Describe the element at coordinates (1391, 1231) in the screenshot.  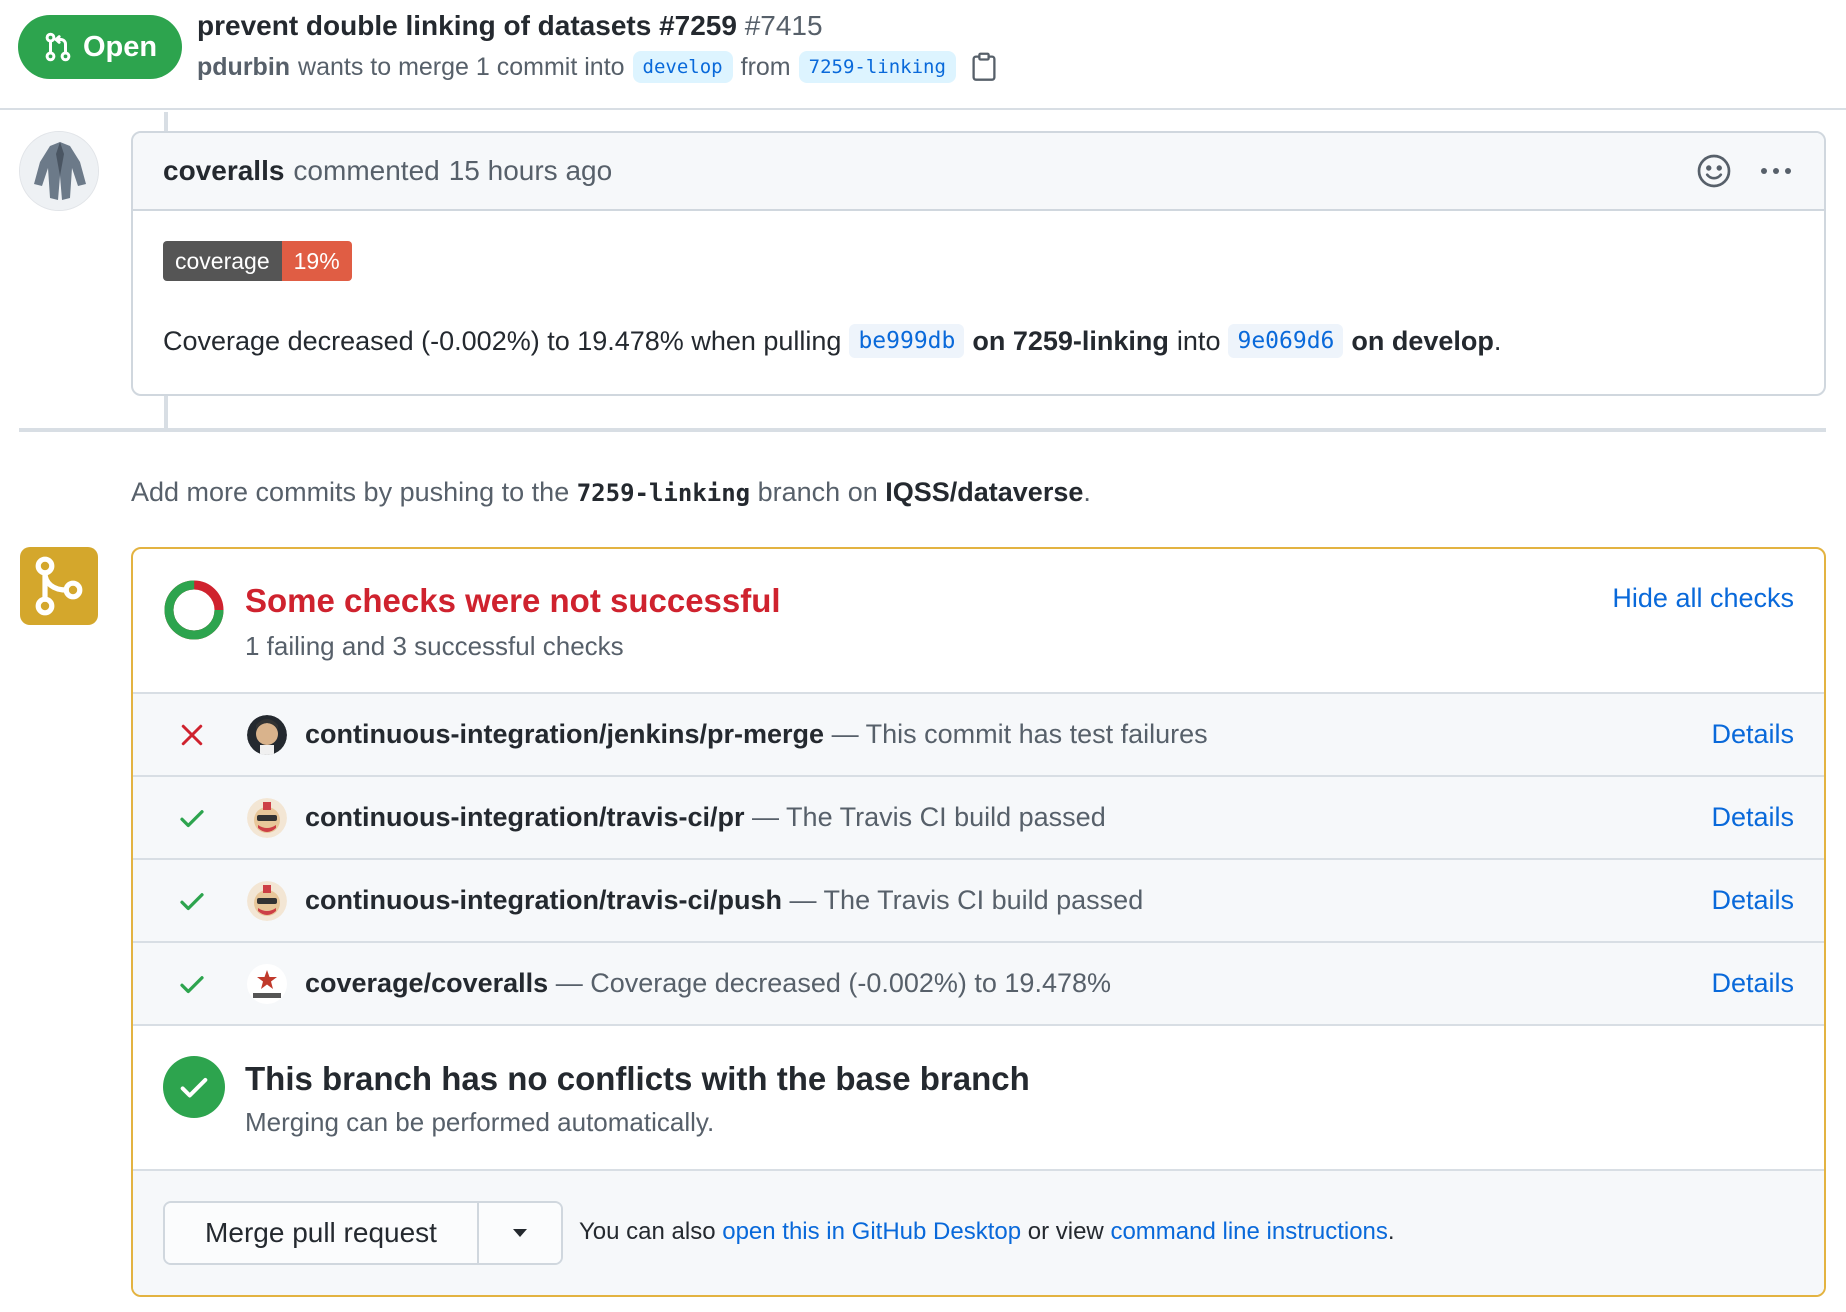
I see `merge-period: .` at that location.